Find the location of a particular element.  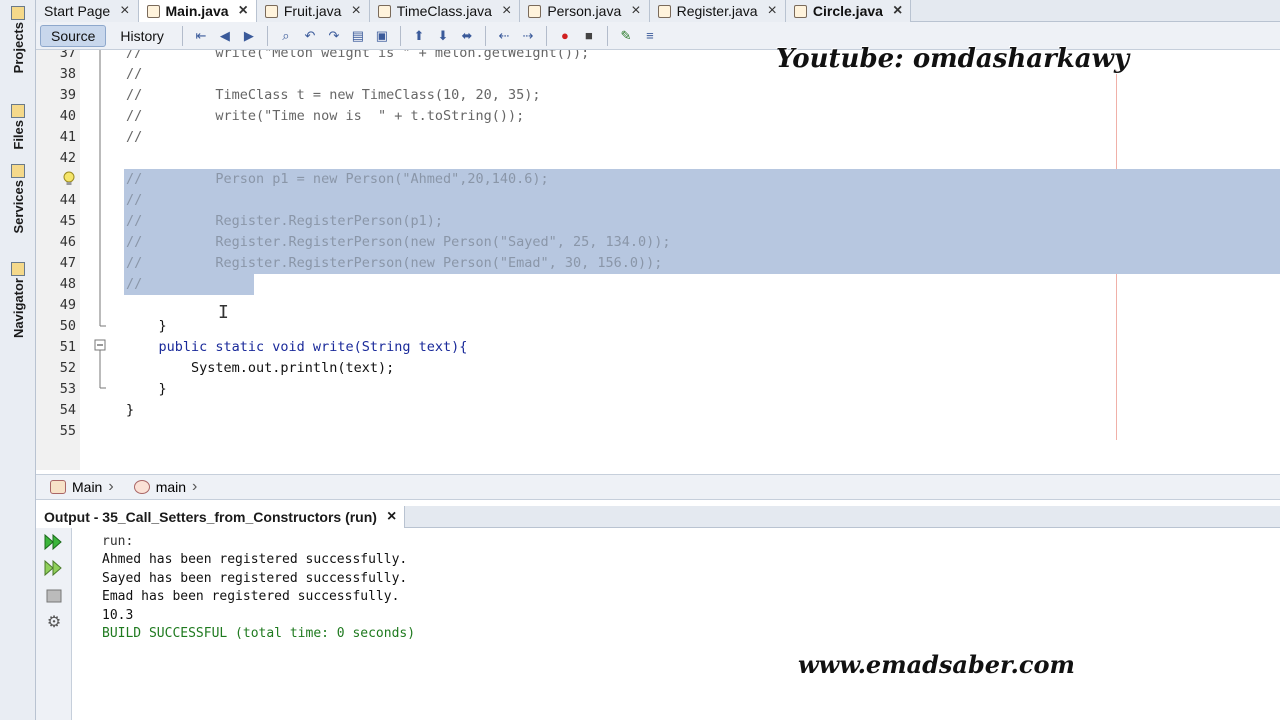

rerun-with-params-icon is located at coordinates (54, 568).